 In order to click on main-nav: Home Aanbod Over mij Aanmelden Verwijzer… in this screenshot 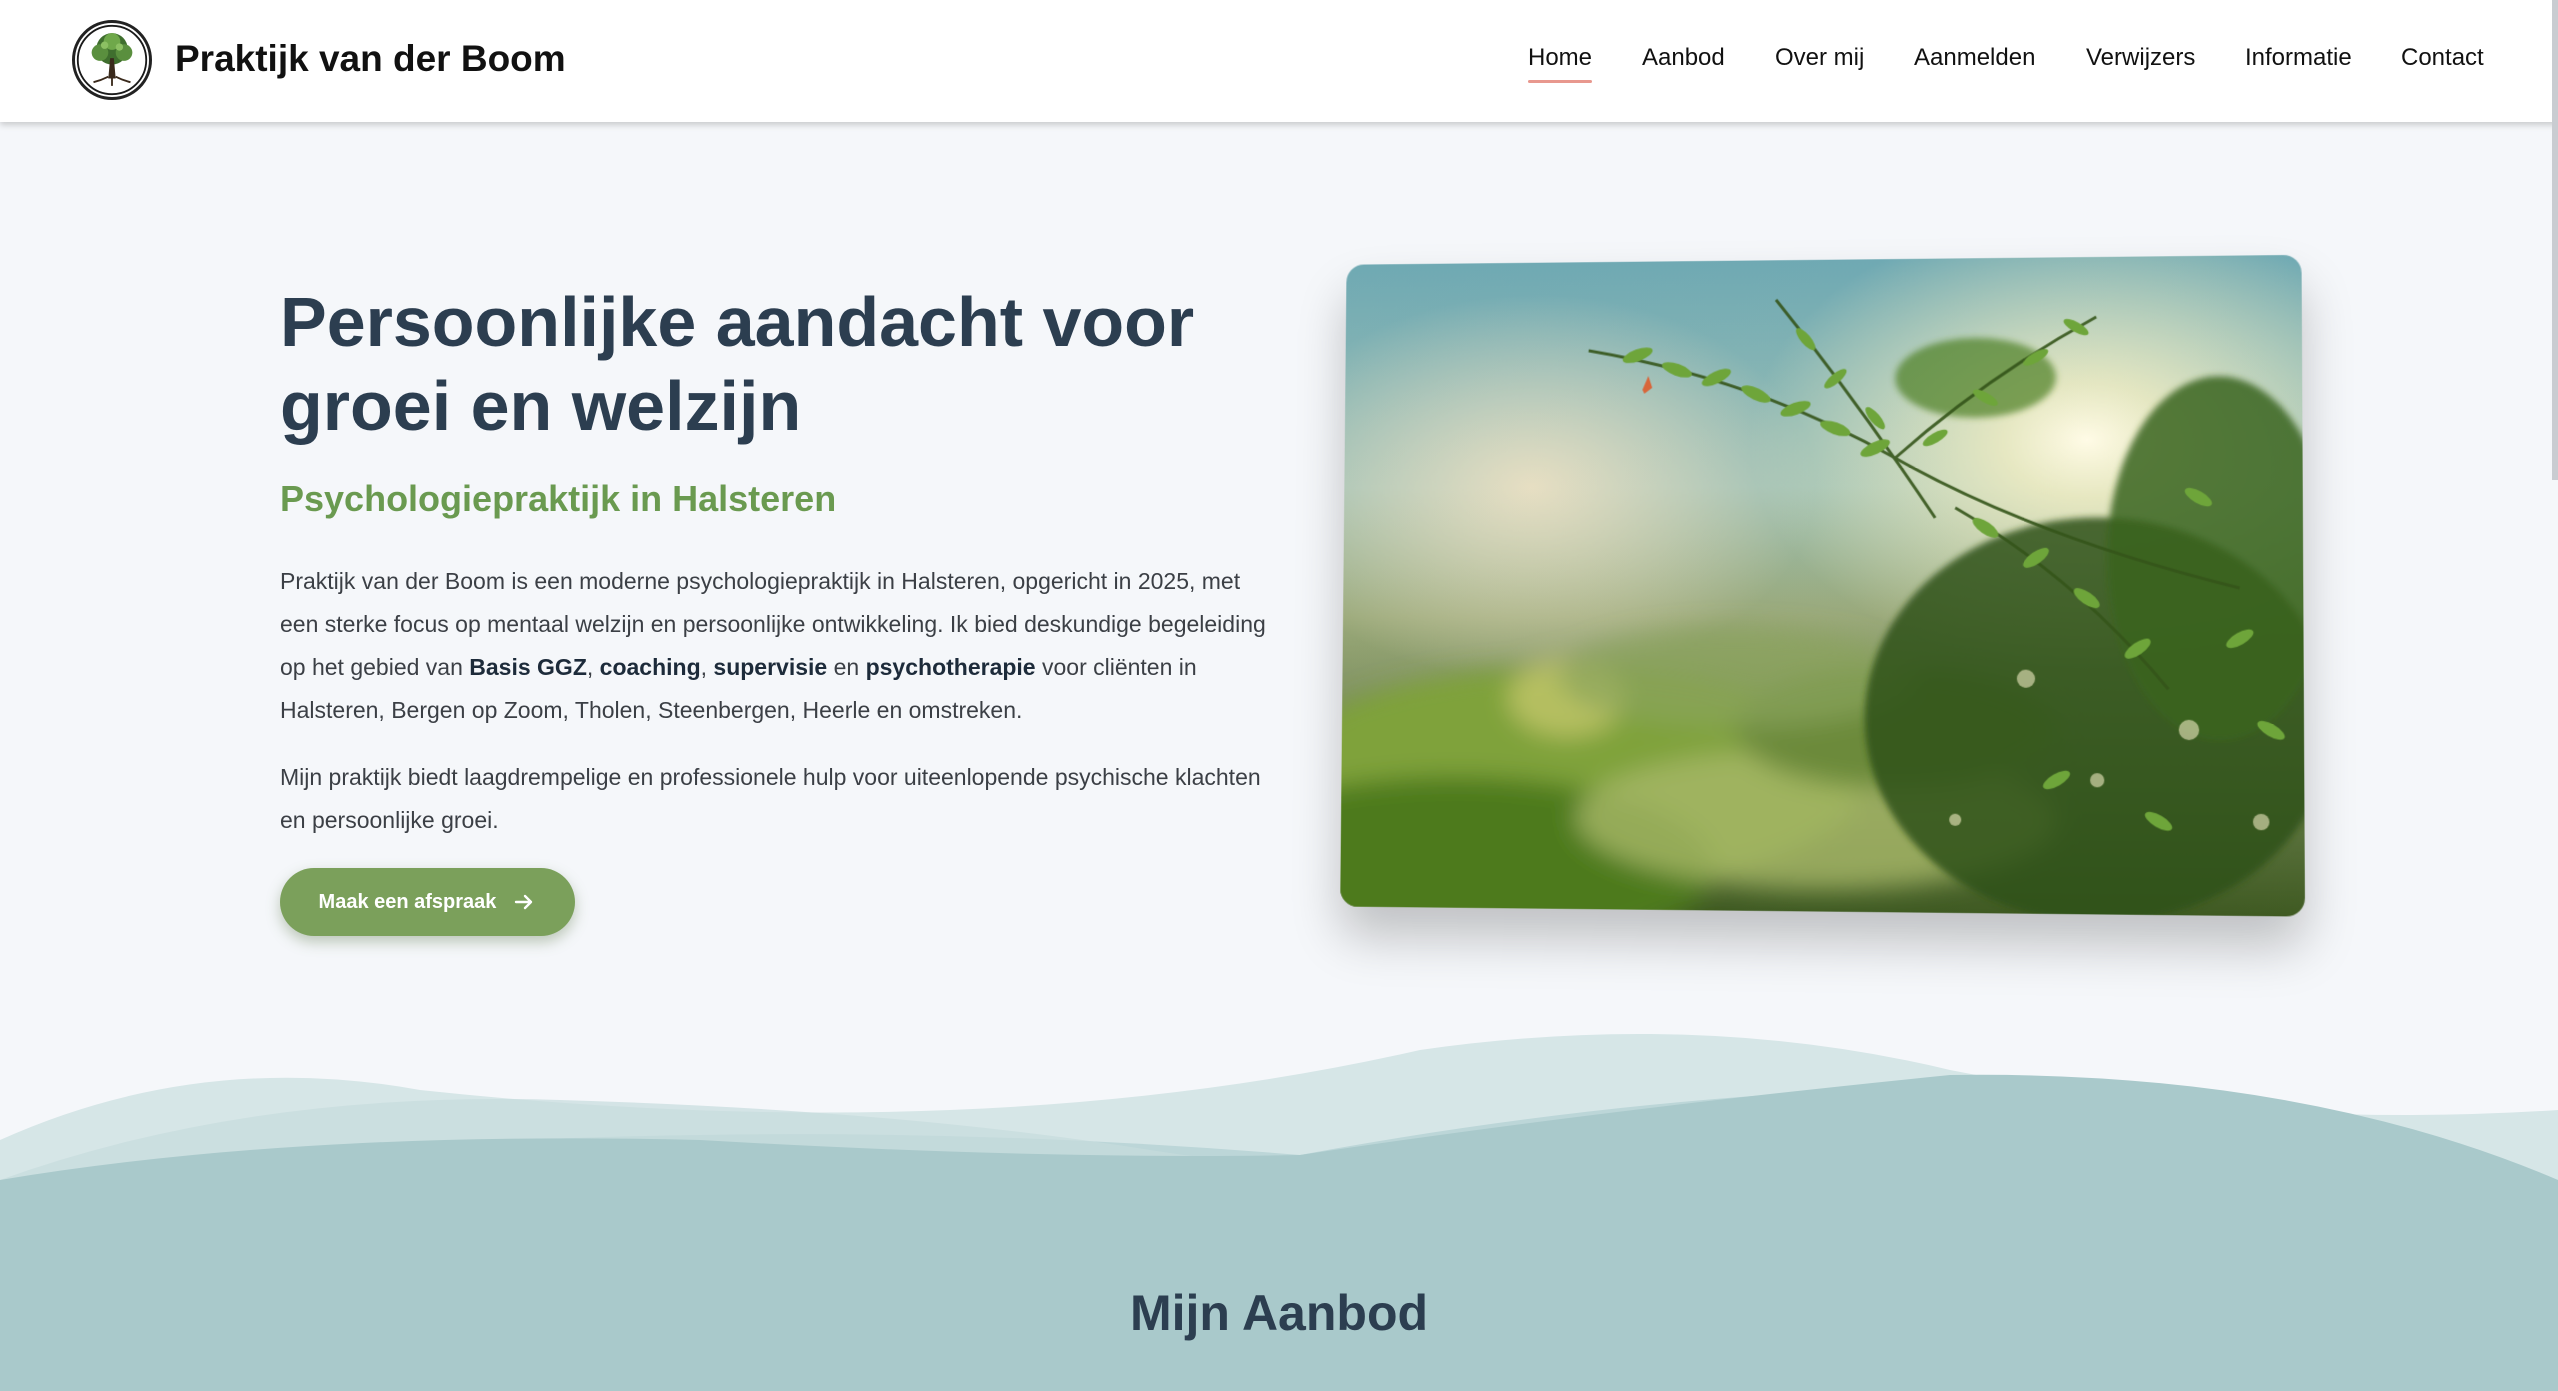, I will do `click(1279, 61)`.